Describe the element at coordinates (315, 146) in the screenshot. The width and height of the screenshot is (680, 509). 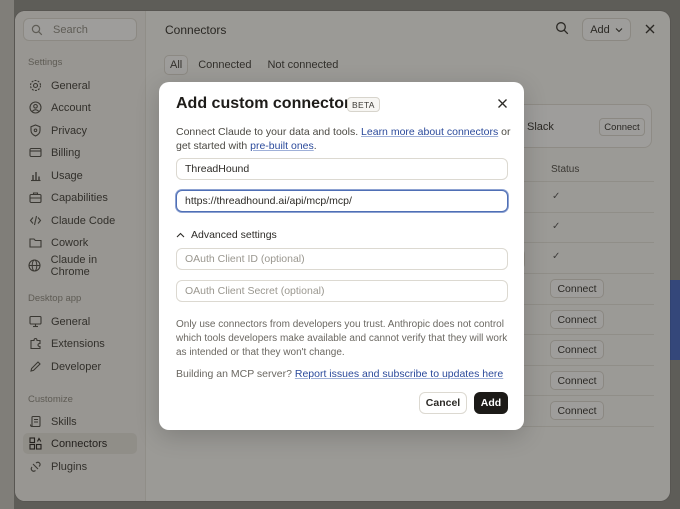
I see `description-text: .` at that location.